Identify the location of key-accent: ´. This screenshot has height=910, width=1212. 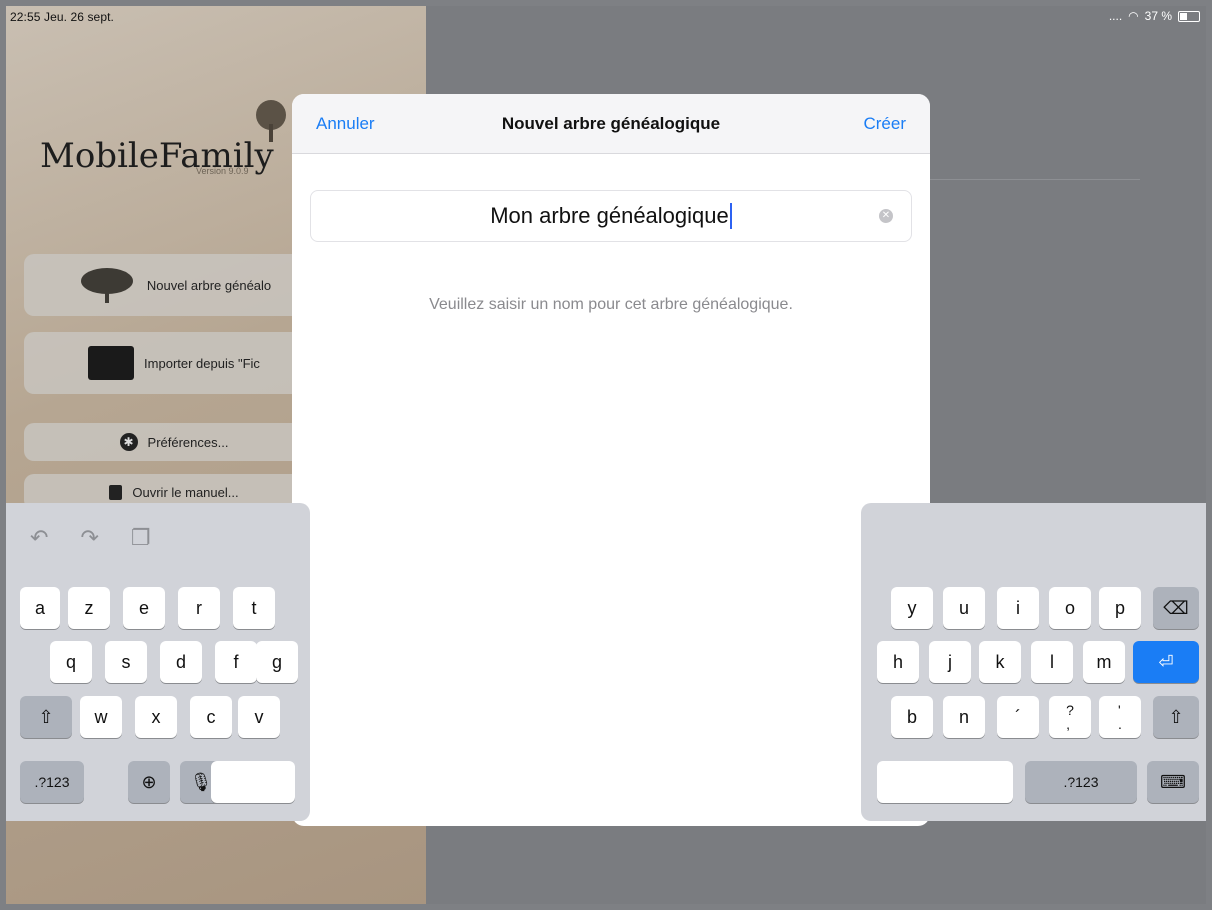
(1018, 717).